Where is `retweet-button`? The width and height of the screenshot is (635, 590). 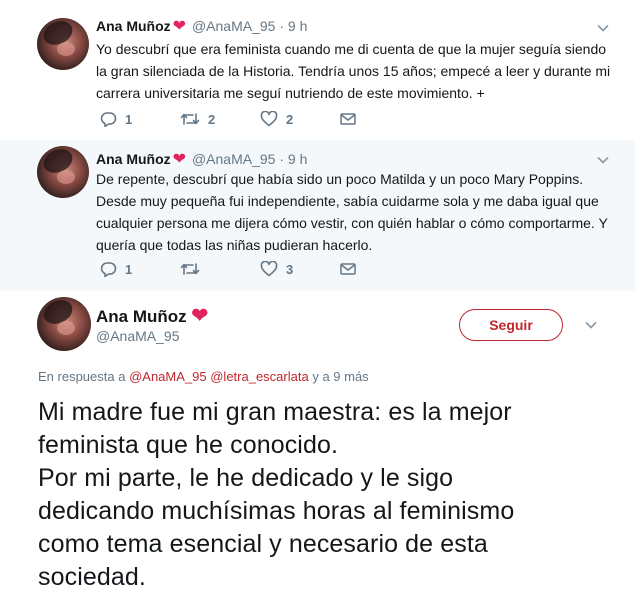
retweet-button is located at coordinates (220, 269).